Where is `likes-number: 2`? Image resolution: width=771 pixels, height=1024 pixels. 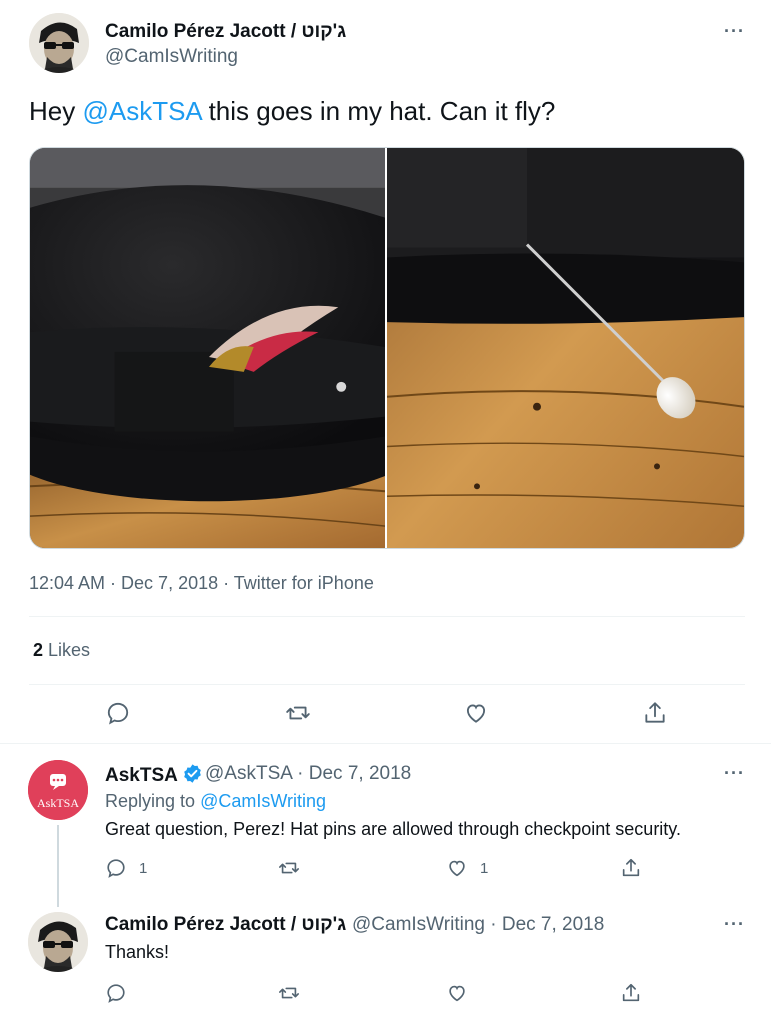 likes-number: 2 is located at coordinates (38, 650).